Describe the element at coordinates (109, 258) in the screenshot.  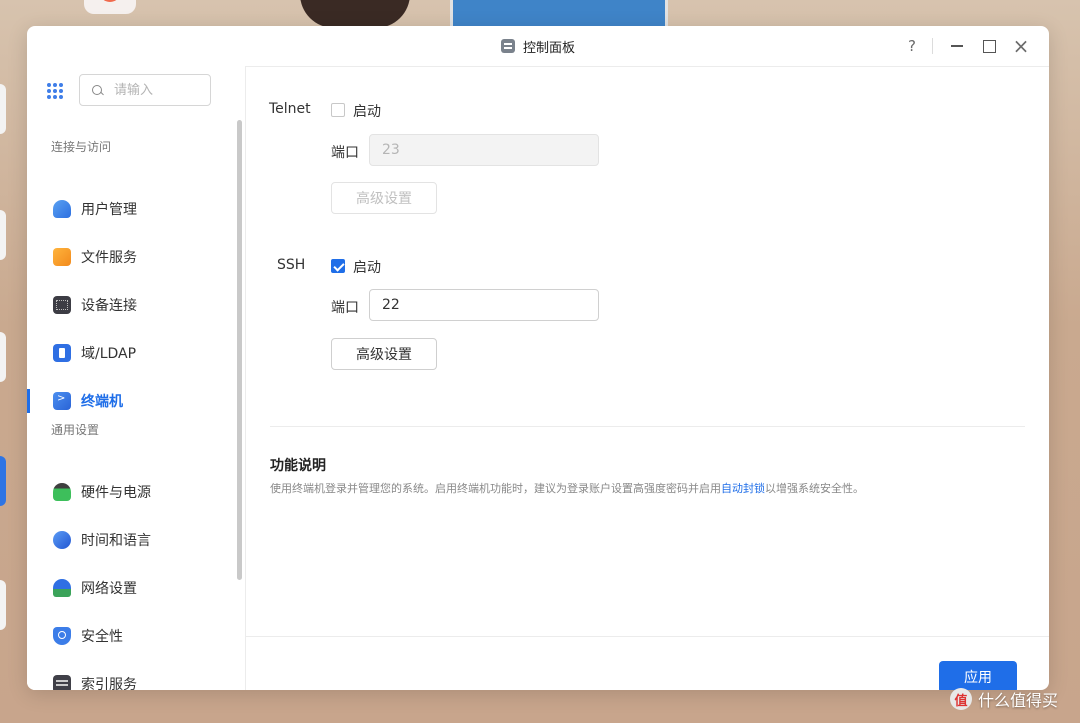
I see `sidebar-item-label: 文件服务` at that location.